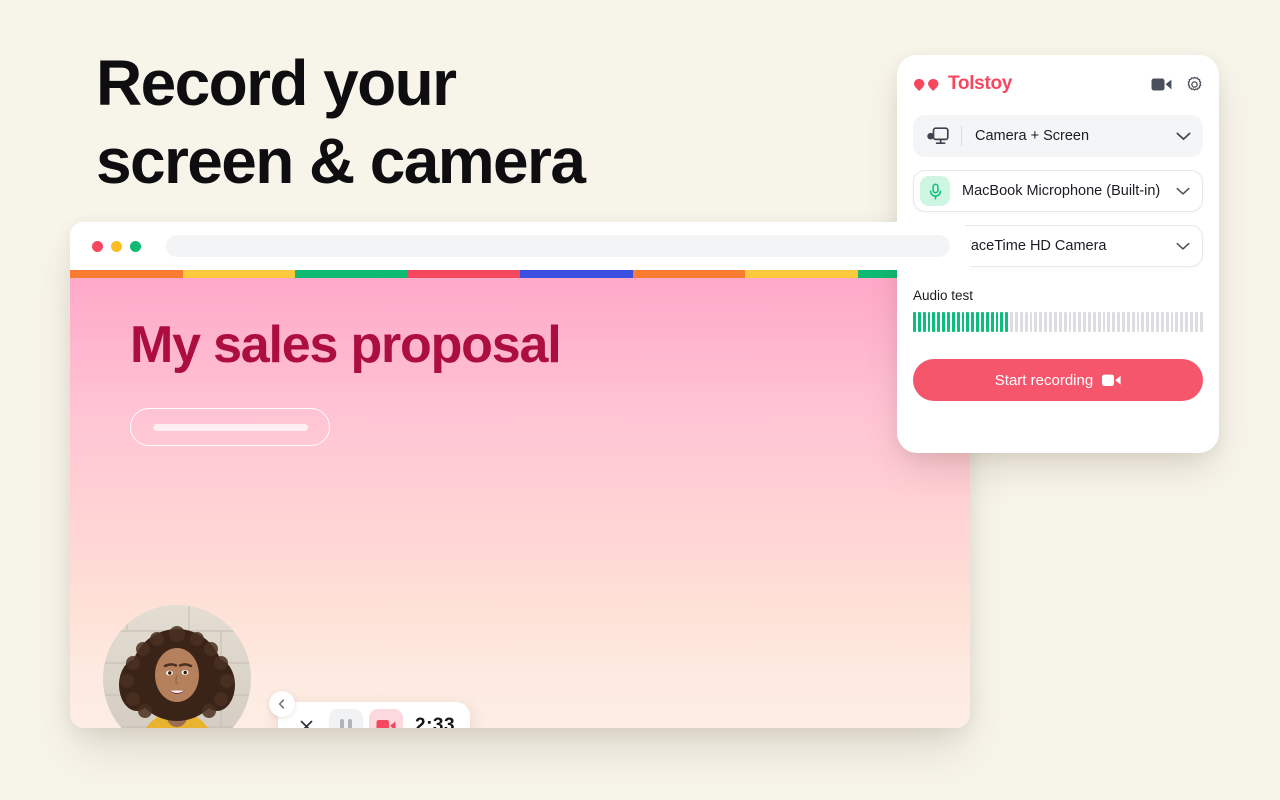 Image resolution: width=1280 pixels, height=800 pixels. Describe the element at coordinates (961, 136) in the screenshot. I see `select-divider` at that location.